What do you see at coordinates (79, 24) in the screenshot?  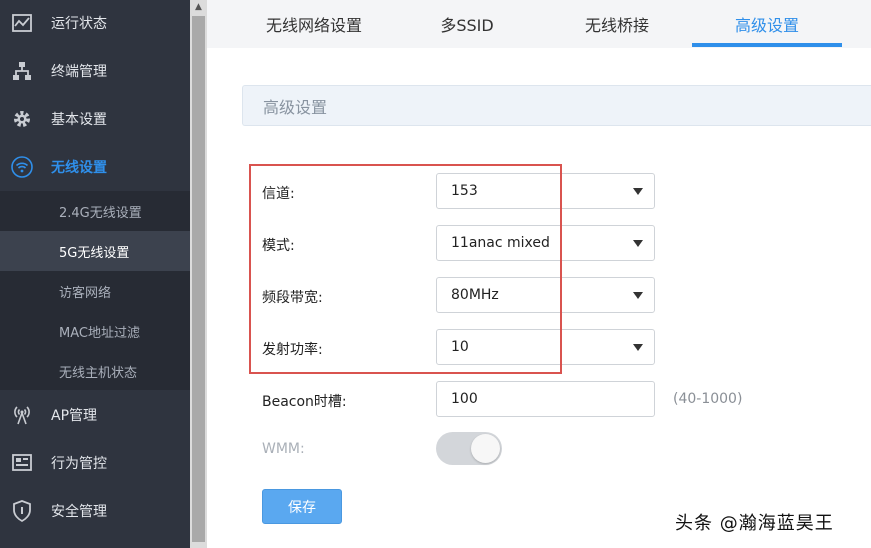 I see `sidebar-item-label: 运行状态` at bounding box center [79, 24].